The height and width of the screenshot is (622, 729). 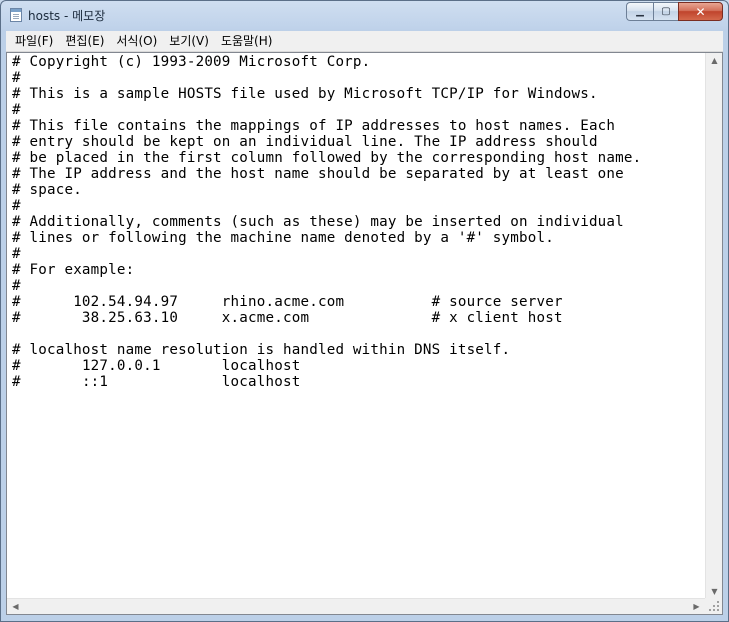 What do you see at coordinates (247, 41) in the screenshot?
I see `menu-help: 도움말(H)` at bounding box center [247, 41].